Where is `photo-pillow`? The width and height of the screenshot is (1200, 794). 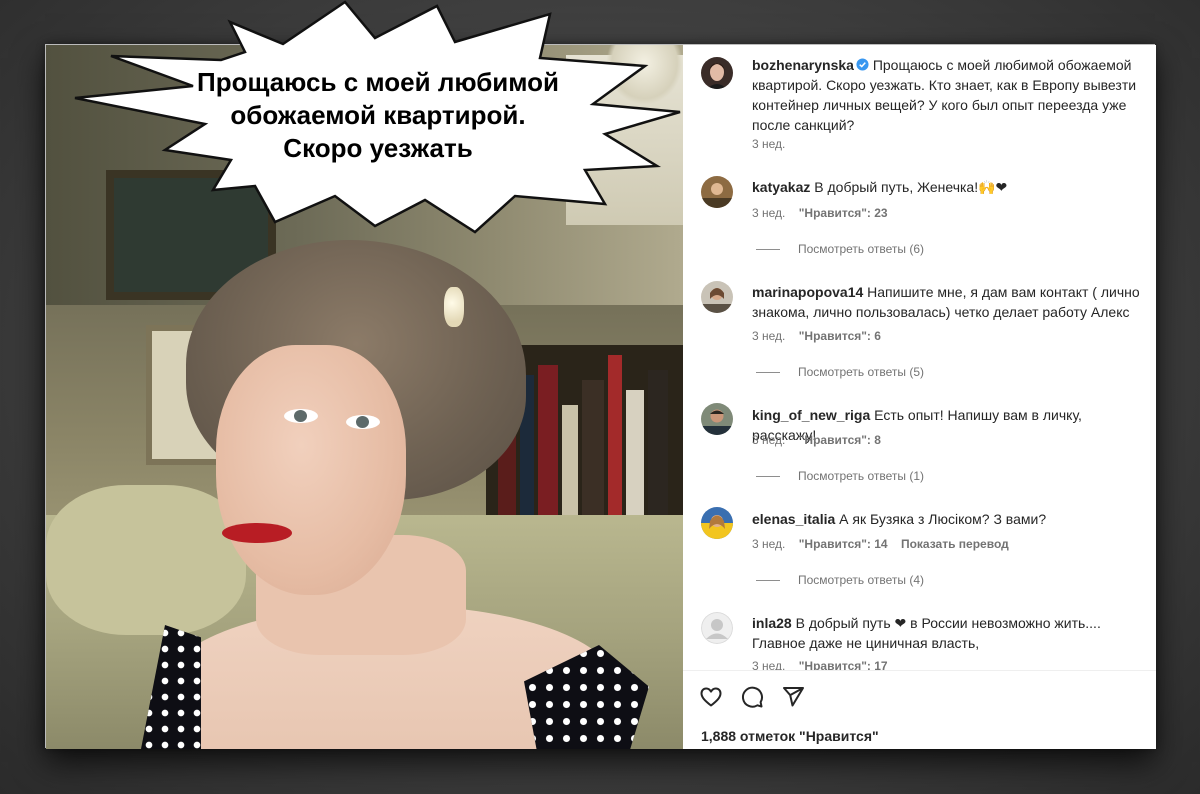 photo-pillow is located at coordinates (146, 560).